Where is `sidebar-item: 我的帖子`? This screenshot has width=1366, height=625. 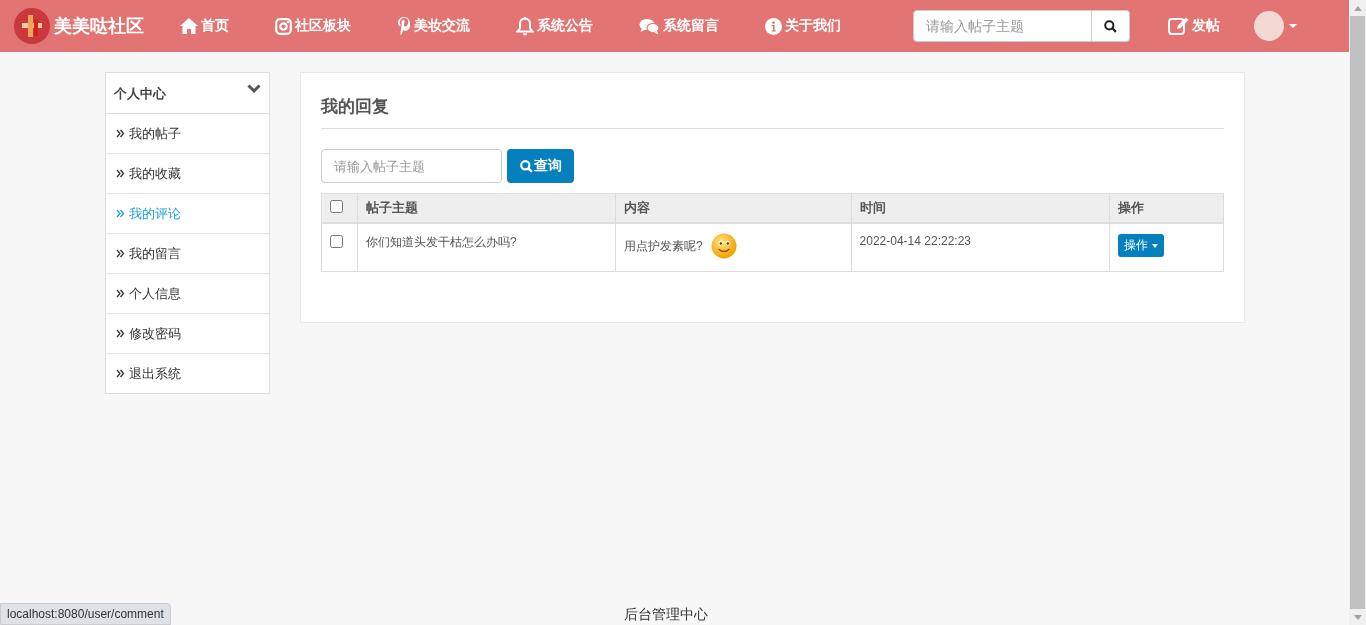 sidebar-item: 我的帖子 is located at coordinates (187, 134).